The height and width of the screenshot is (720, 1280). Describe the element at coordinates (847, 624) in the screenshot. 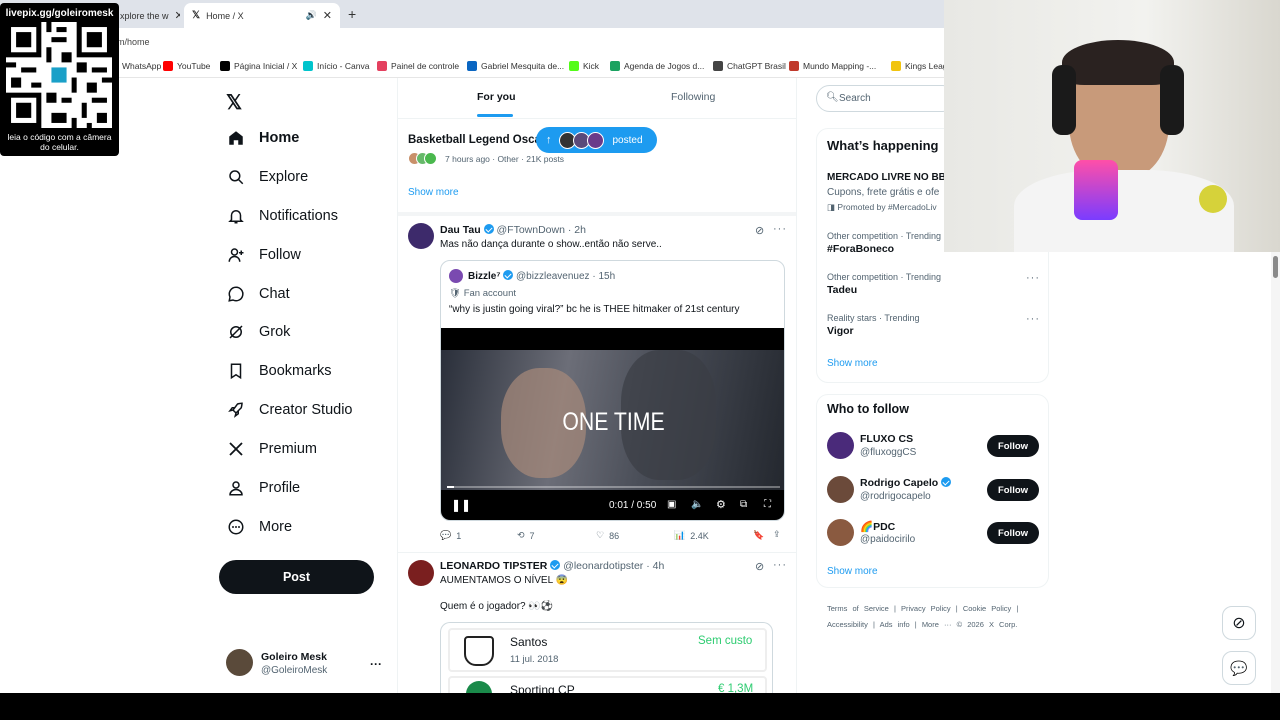

I see `footer-link: Accessibility` at that location.